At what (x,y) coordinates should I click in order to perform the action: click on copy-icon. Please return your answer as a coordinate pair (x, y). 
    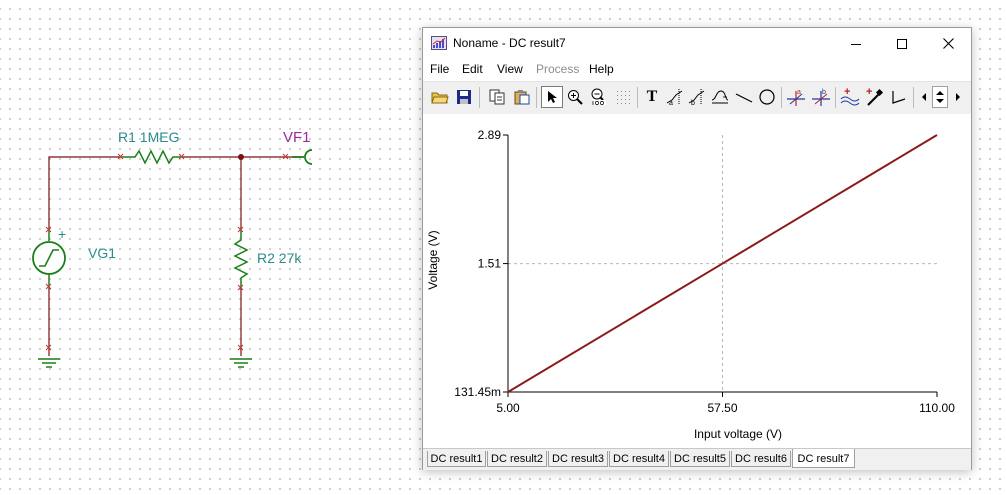
    Looking at the image, I should click on (497, 97).